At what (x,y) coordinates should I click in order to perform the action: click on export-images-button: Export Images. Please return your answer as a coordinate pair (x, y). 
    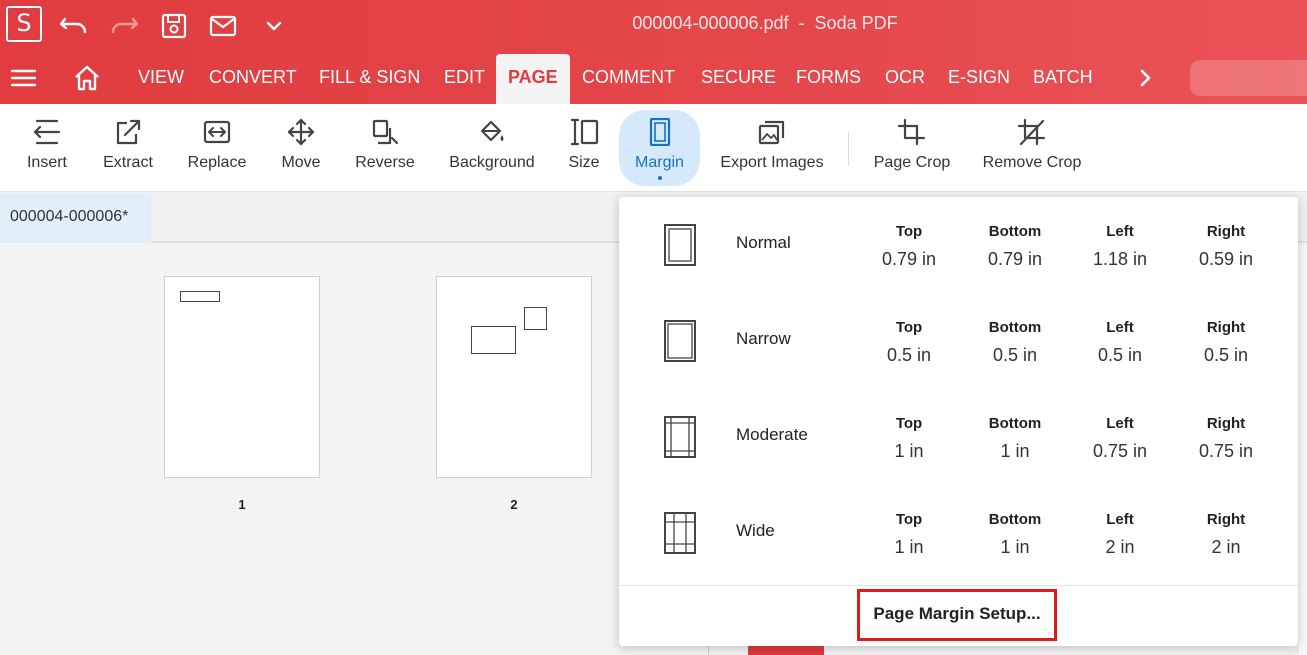
    Looking at the image, I should click on (772, 148).